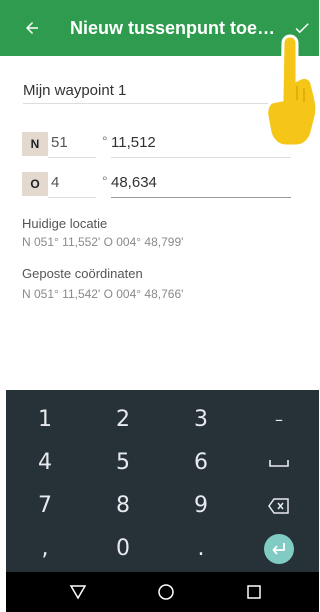 The width and height of the screenshot is (320, 612). Describe the element at coordinates (279, 419) in the screenshot. I see `key-minus: –` at that location.